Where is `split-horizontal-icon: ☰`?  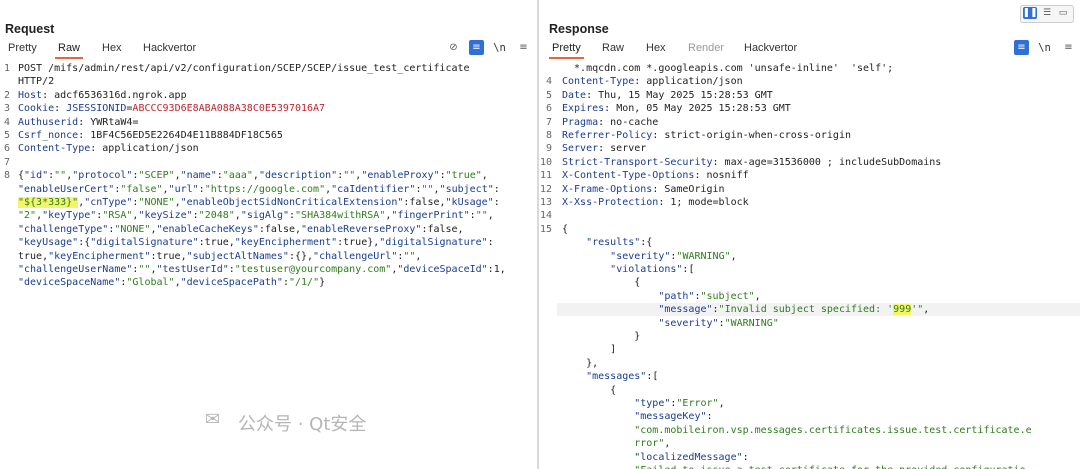 split-horizontal-icon: ☰ is located at coordinates (1047, 13).